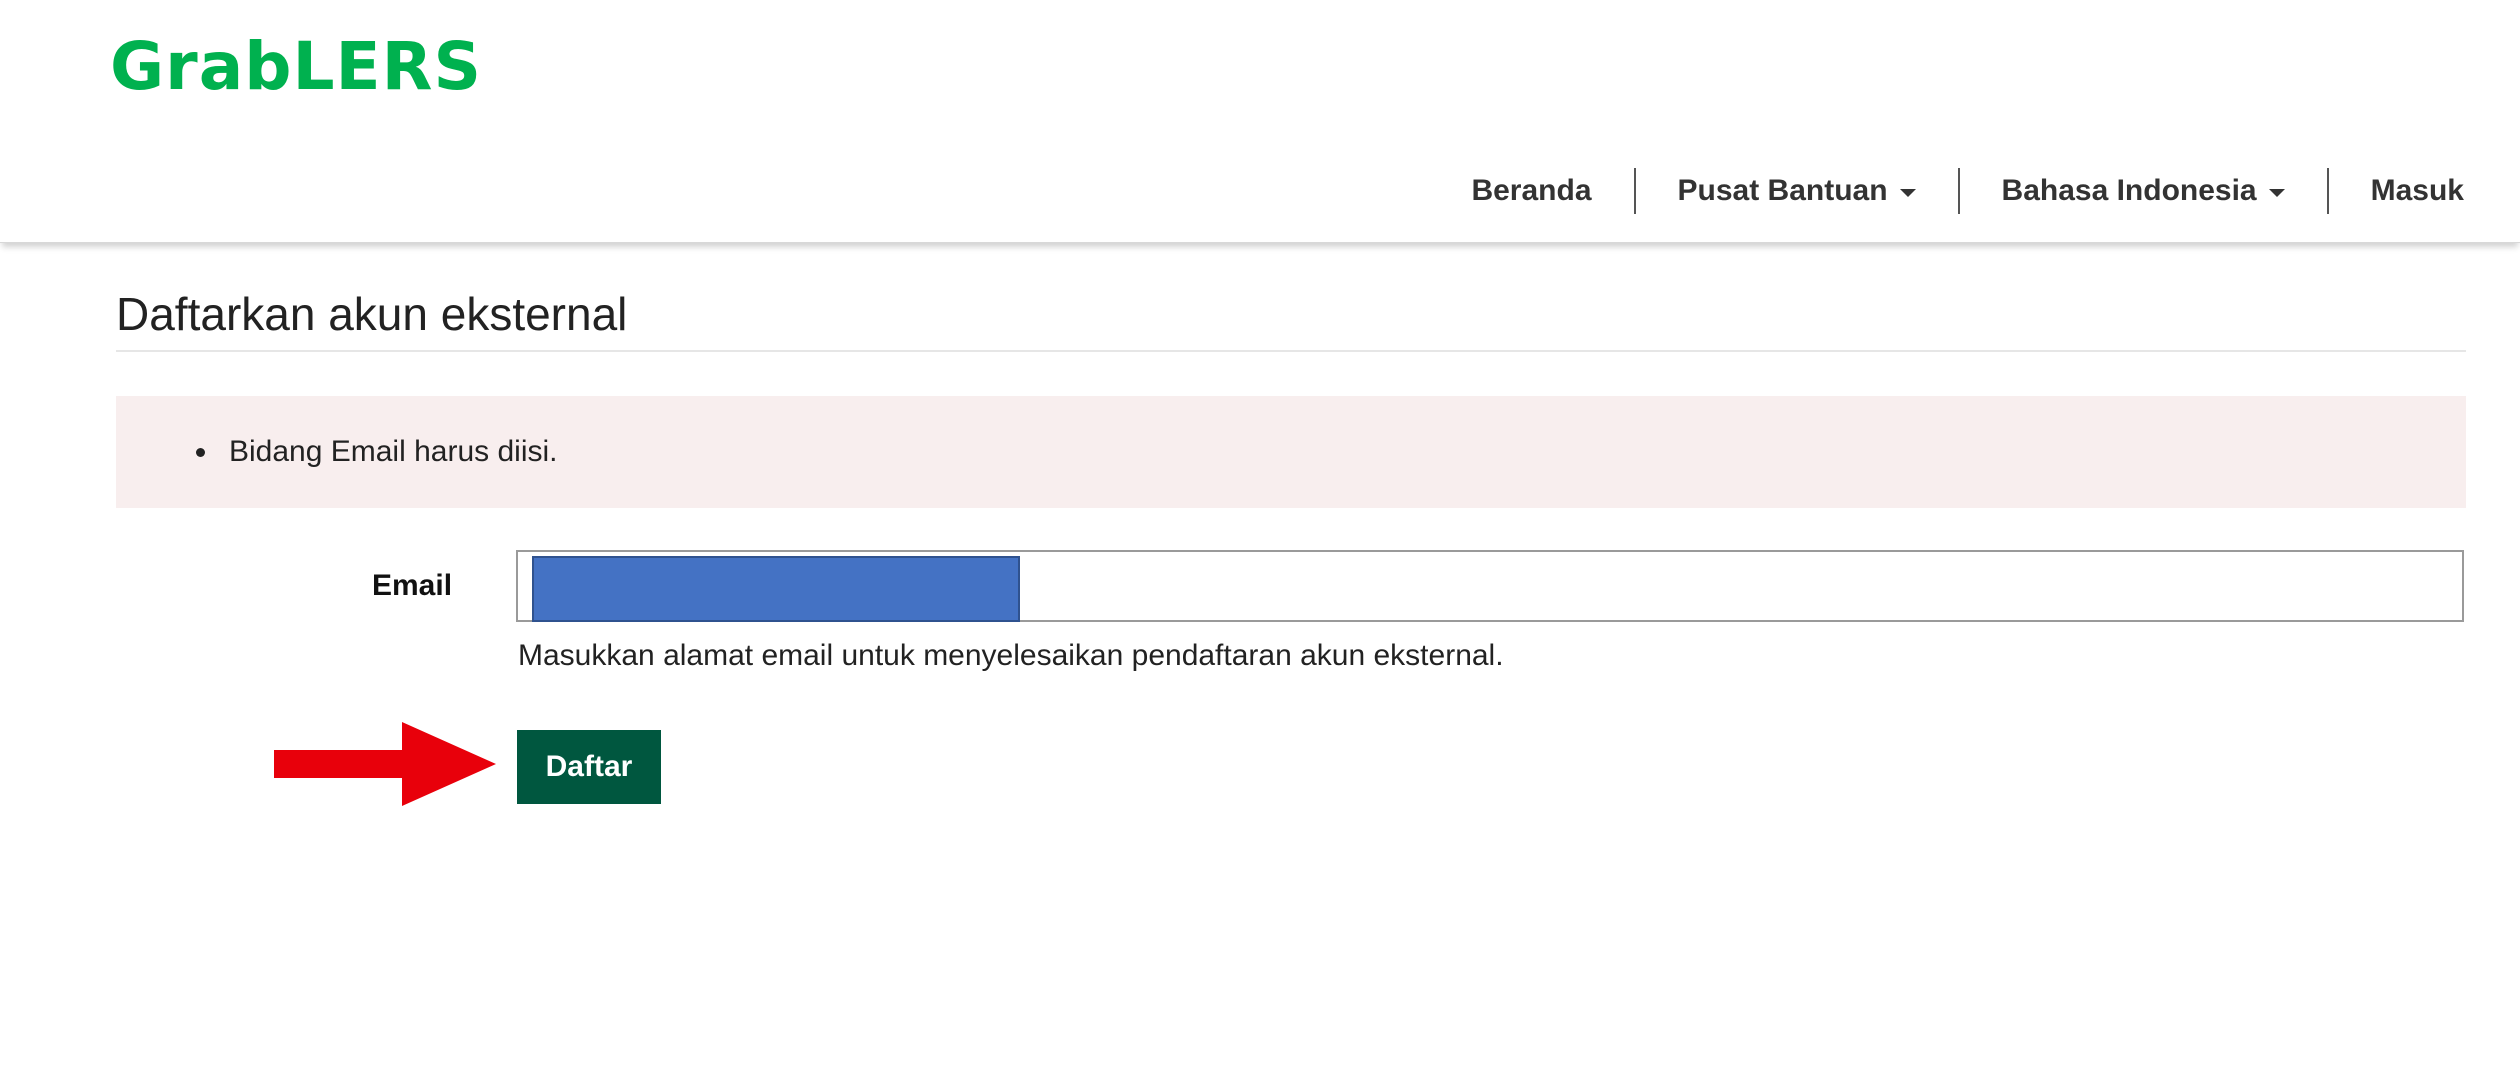 The image size is (2520, 1081). I want to click on title-divider, so click(1291, 351).